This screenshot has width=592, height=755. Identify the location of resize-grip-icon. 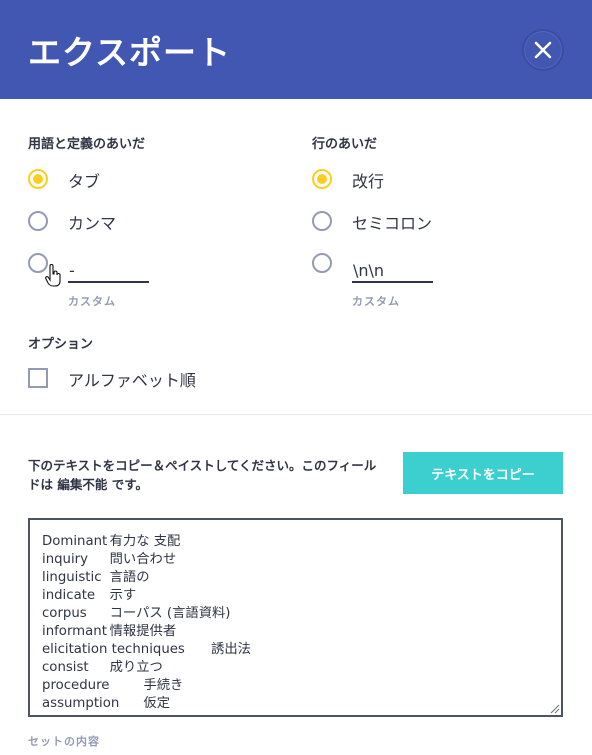
(555, 709).